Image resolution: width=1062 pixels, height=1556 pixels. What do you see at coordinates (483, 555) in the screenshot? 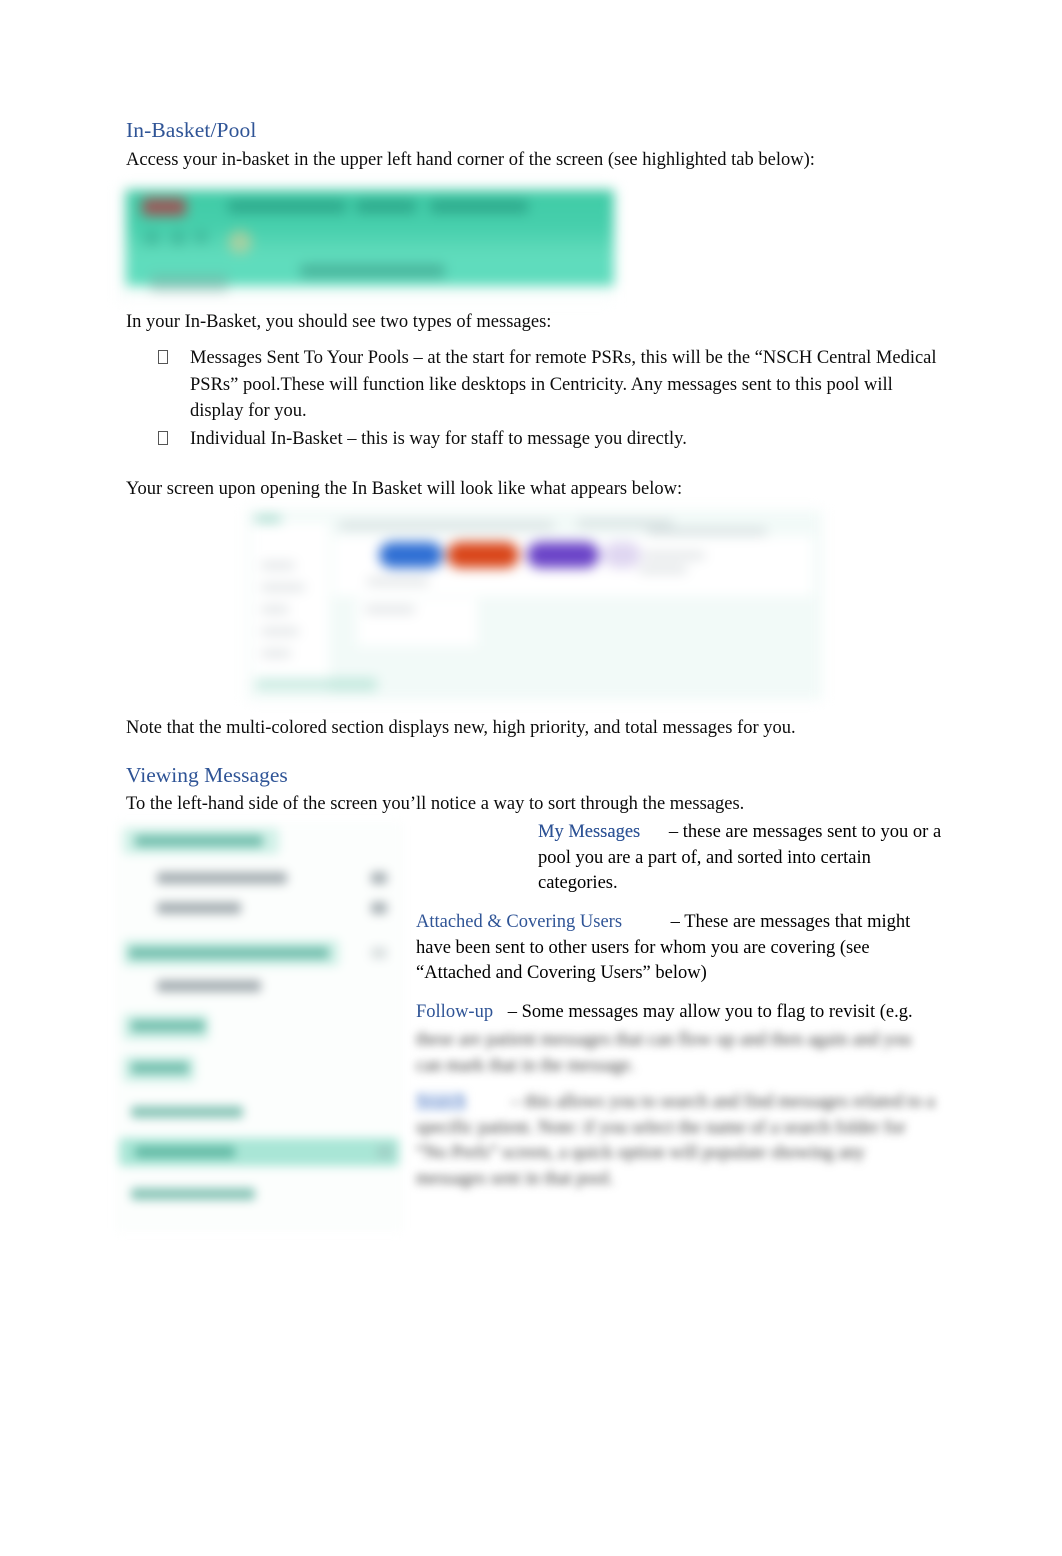
I see `high-priority-pill` at bounding box center [483, 555].